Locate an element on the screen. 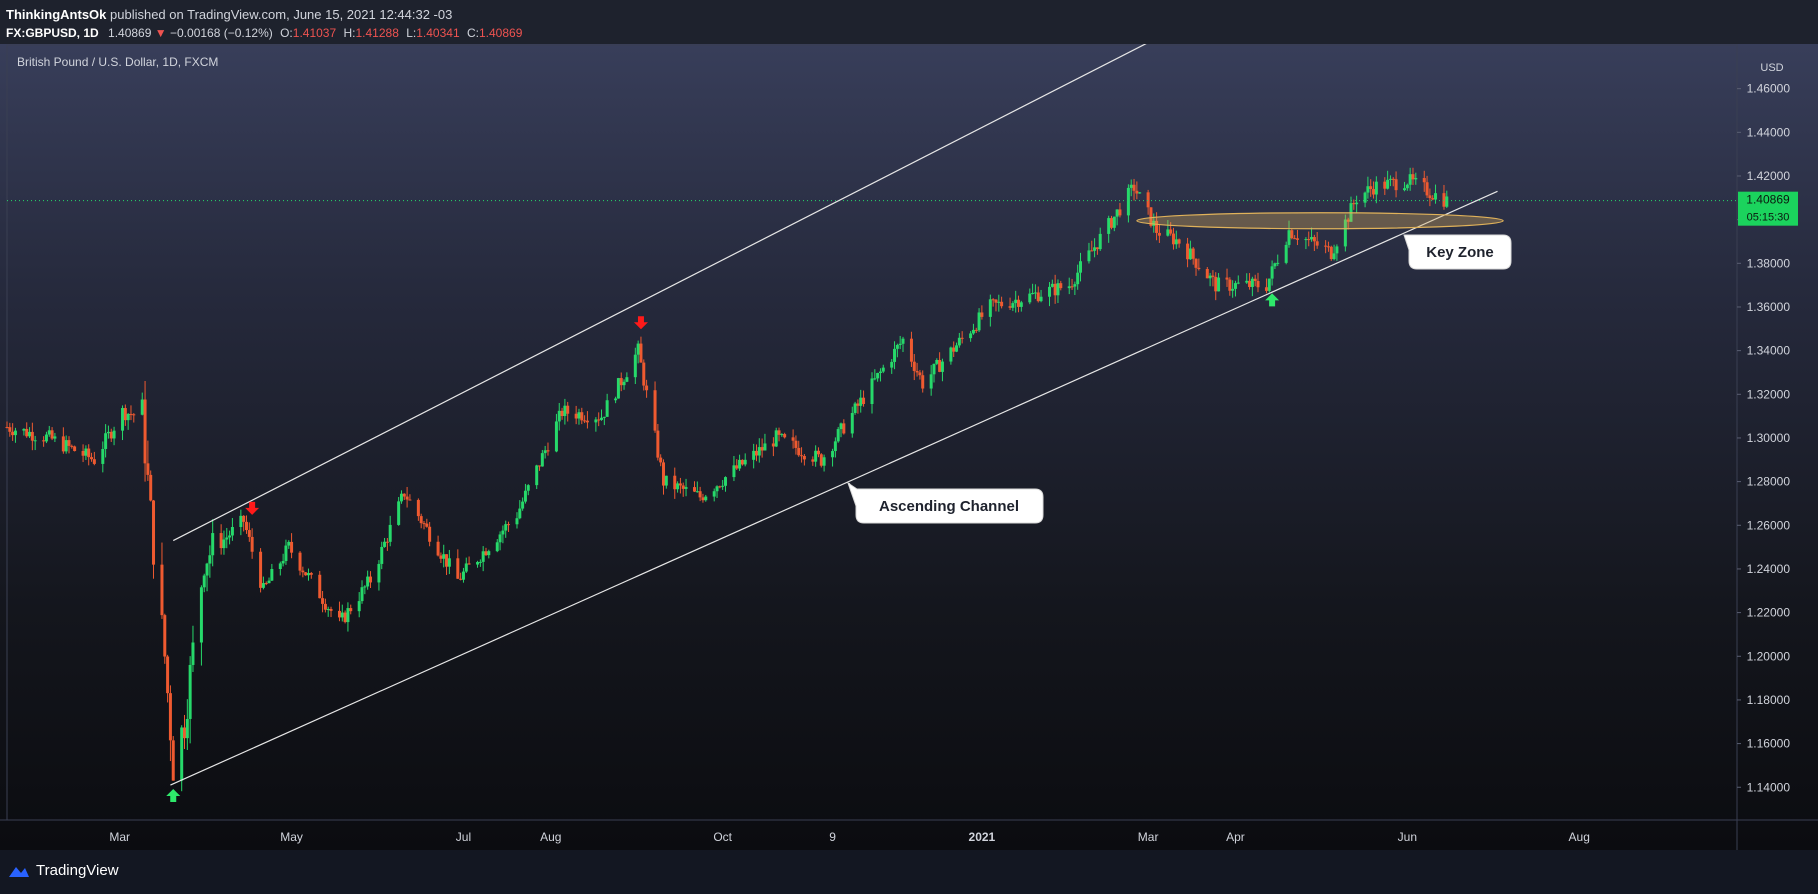 The height and width of the screenshot is (894, 1818). time-tick-label: Oct is located at coordinates (722, 837).